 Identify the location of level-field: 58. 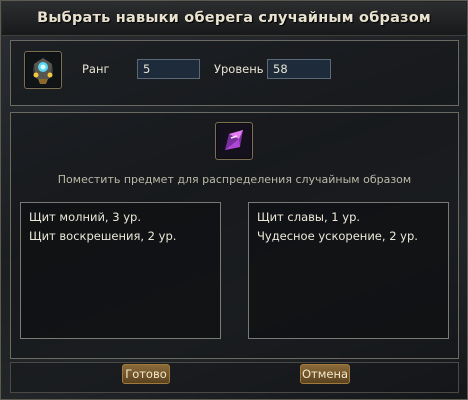
(299, 69).